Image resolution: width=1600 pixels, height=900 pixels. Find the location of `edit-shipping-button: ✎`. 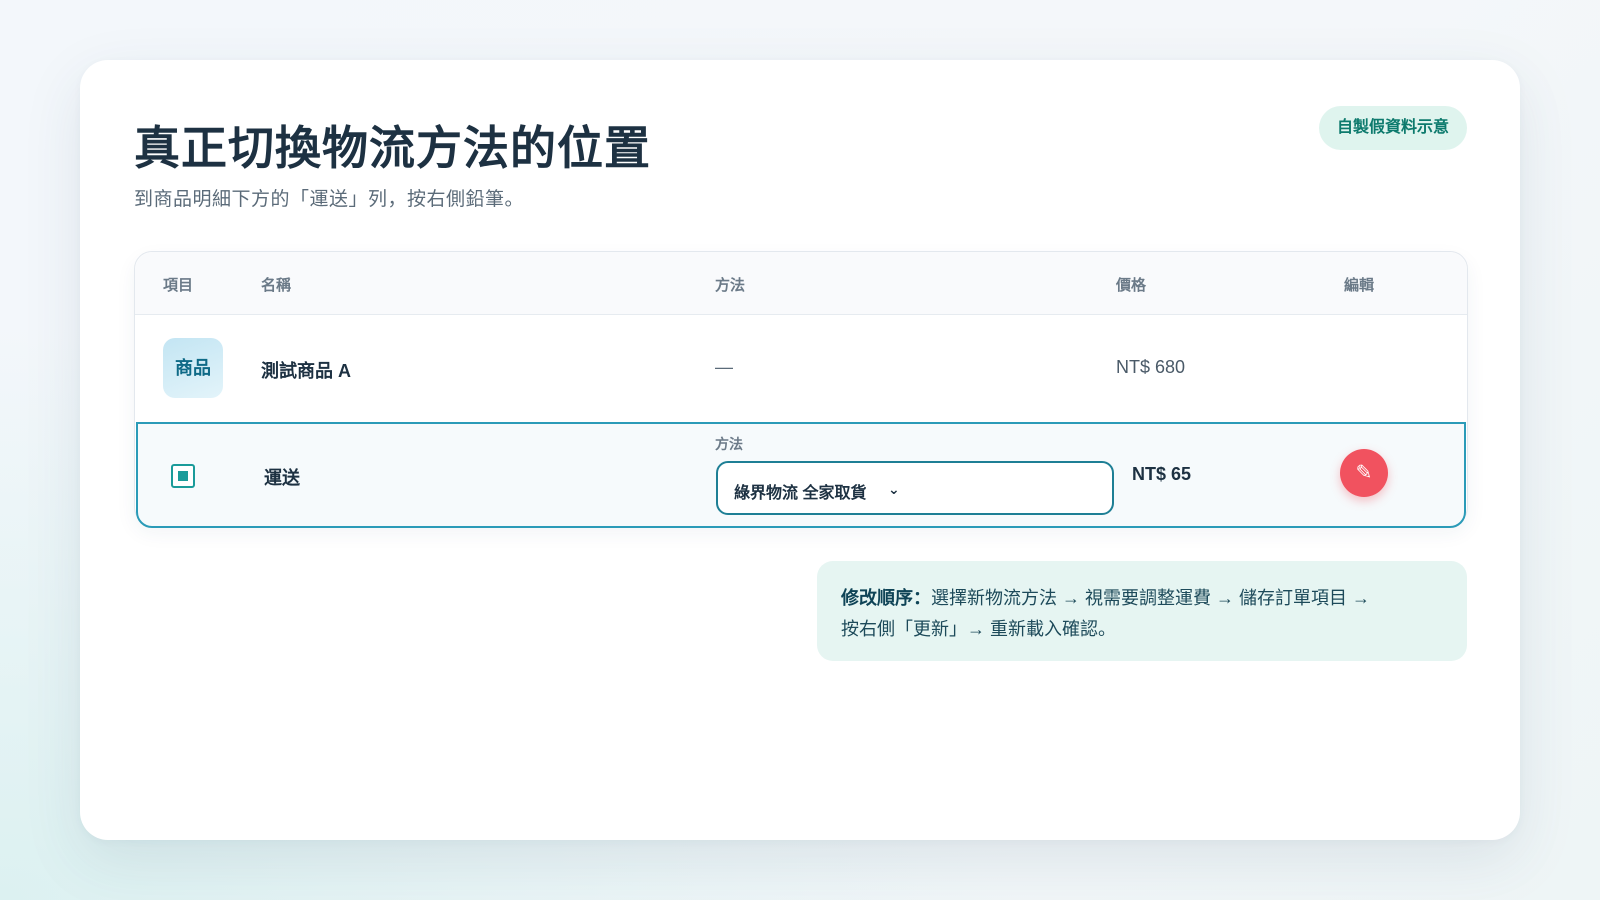

edit-shipping-button: ✎ is located at coordinates (1364, 473).